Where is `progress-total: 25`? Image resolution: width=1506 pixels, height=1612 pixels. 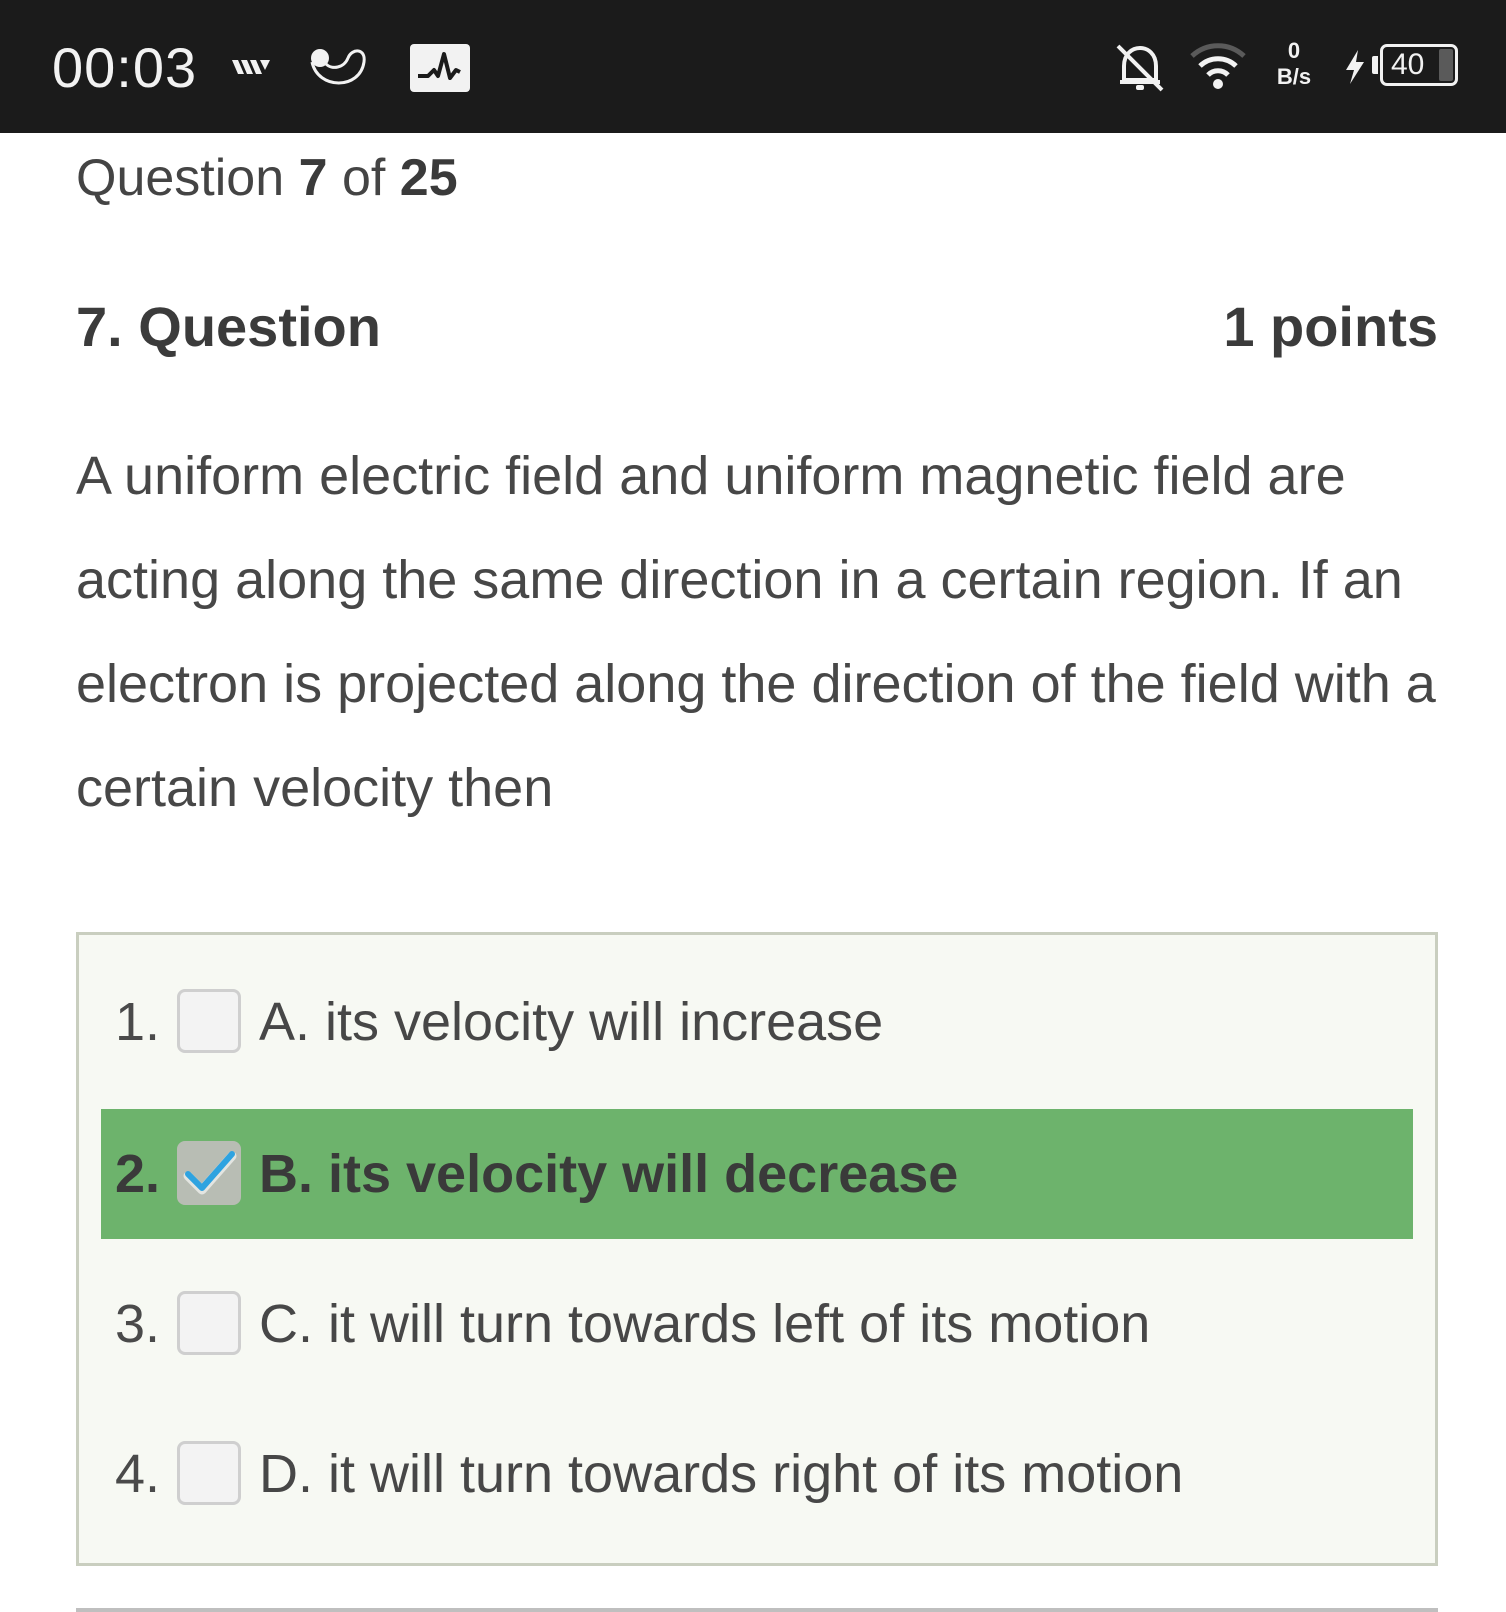 progress-total: 25 is located at coordinates (428, 178).